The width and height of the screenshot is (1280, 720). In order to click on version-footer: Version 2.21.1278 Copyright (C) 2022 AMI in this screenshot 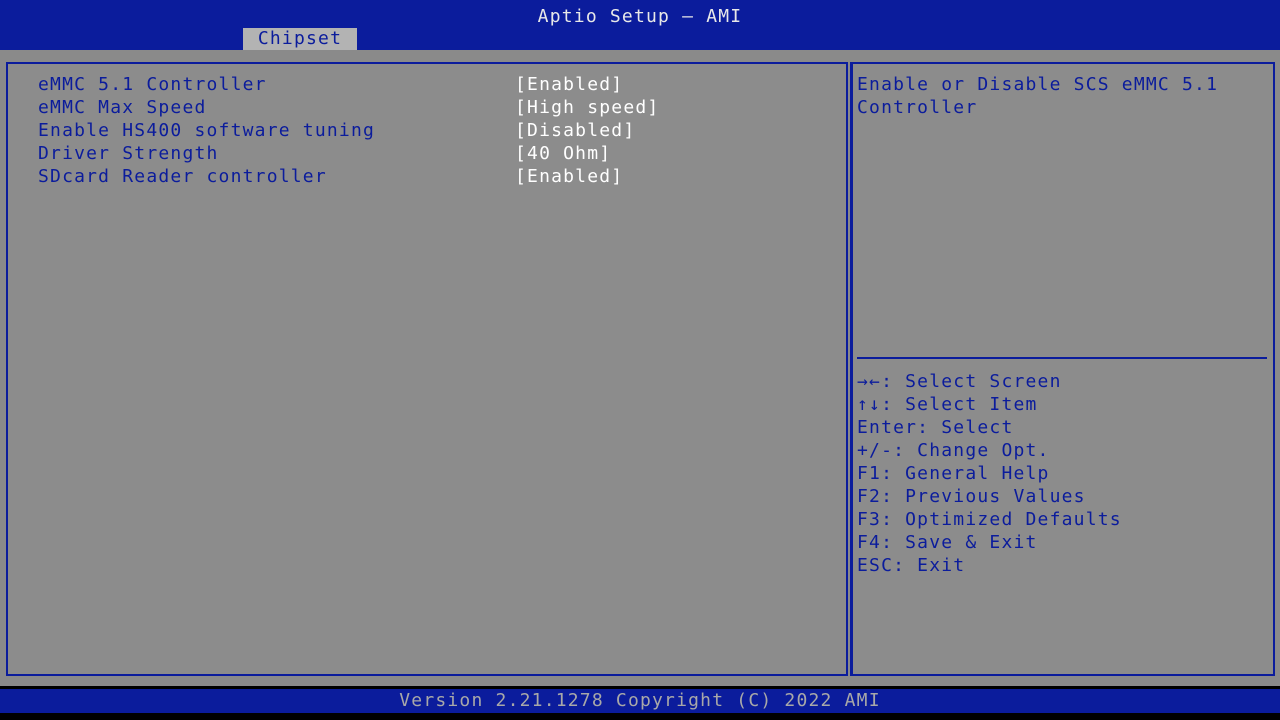, I will do `click(640, 700)`.